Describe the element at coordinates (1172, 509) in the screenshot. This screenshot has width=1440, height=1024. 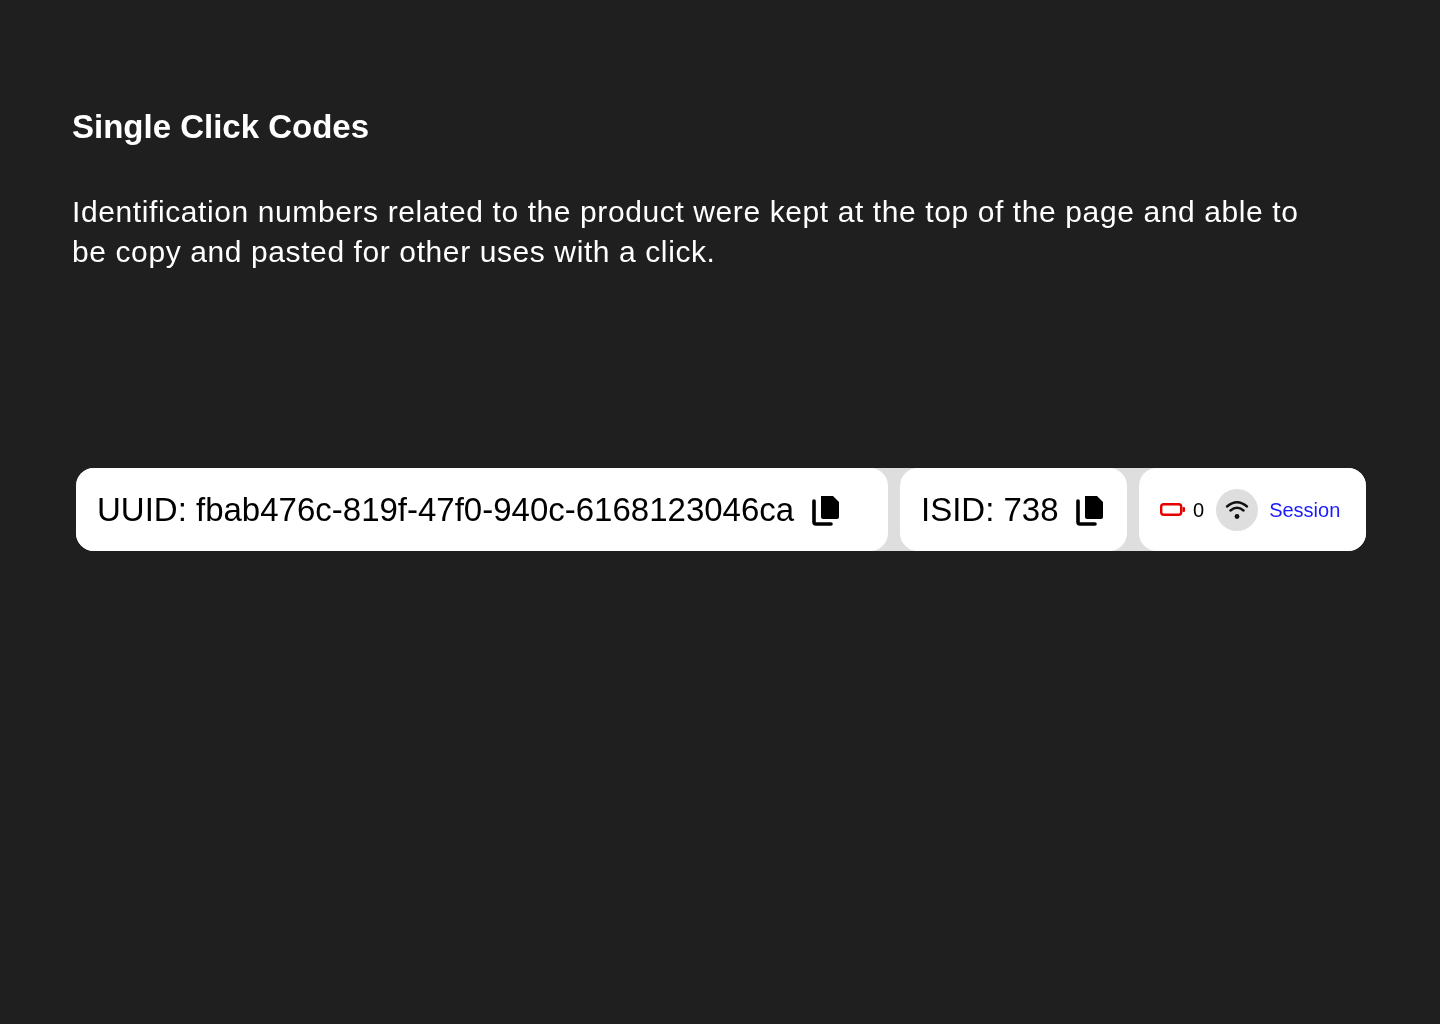
I see `battery-icon` at that location.